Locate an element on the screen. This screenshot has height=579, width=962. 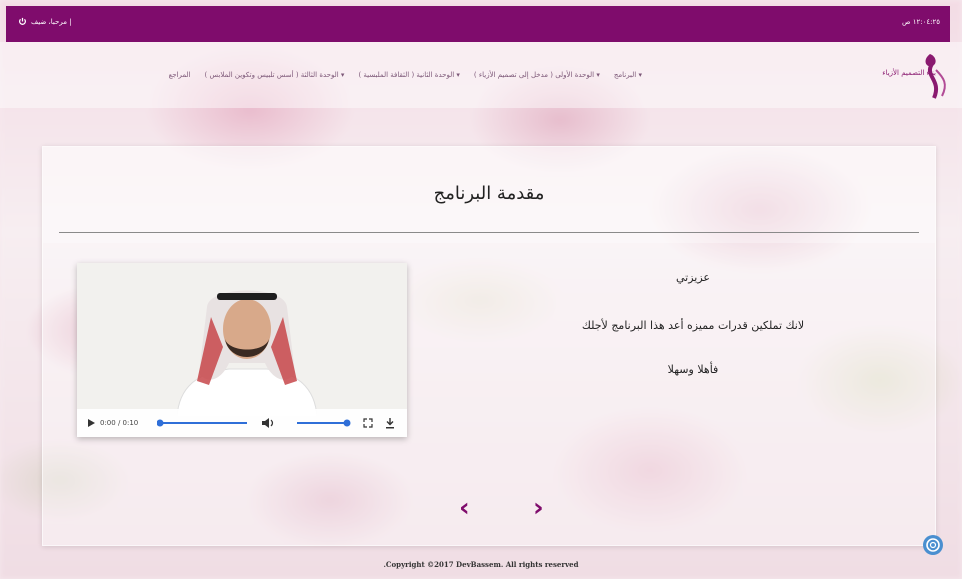
welcome-text: مرحبا، ضيف | is located at coordinates (51, 21).